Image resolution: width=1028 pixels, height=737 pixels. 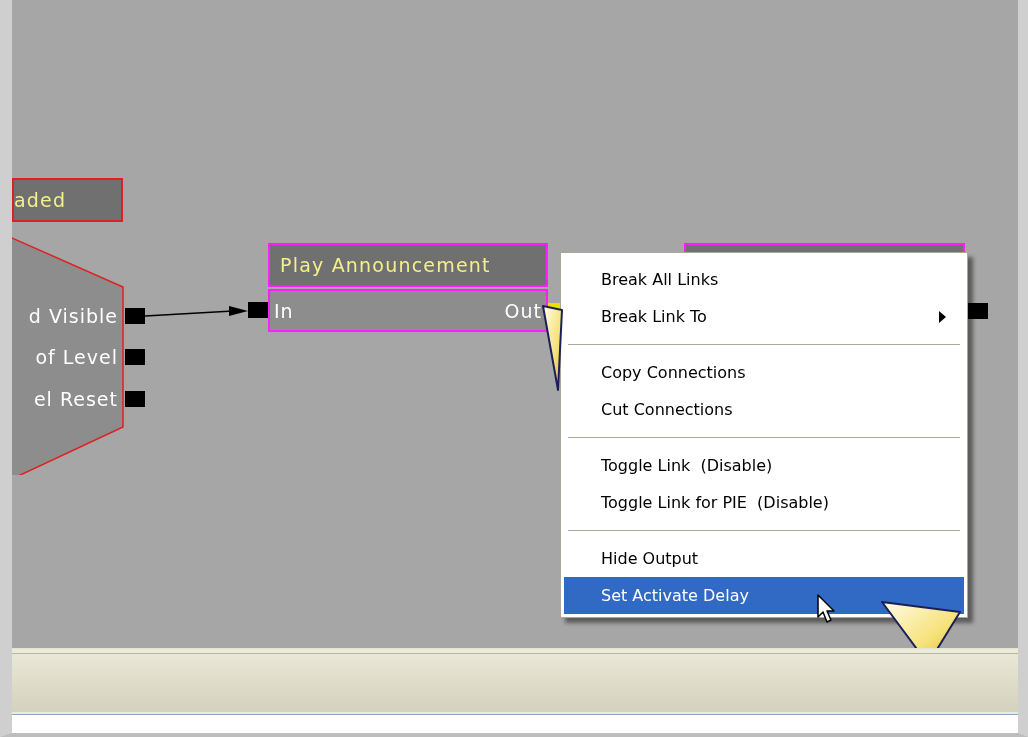 I want to click on menu-item: Copy Connections, so click(x=764, y=372).